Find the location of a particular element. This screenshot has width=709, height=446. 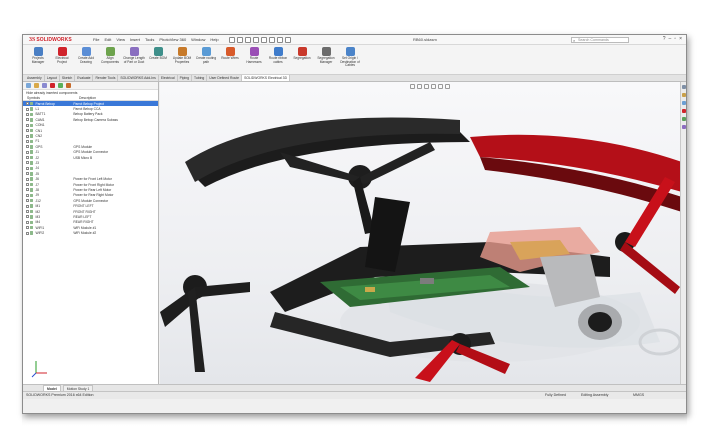

menu-help: Help is located at coordinates (214, 39).